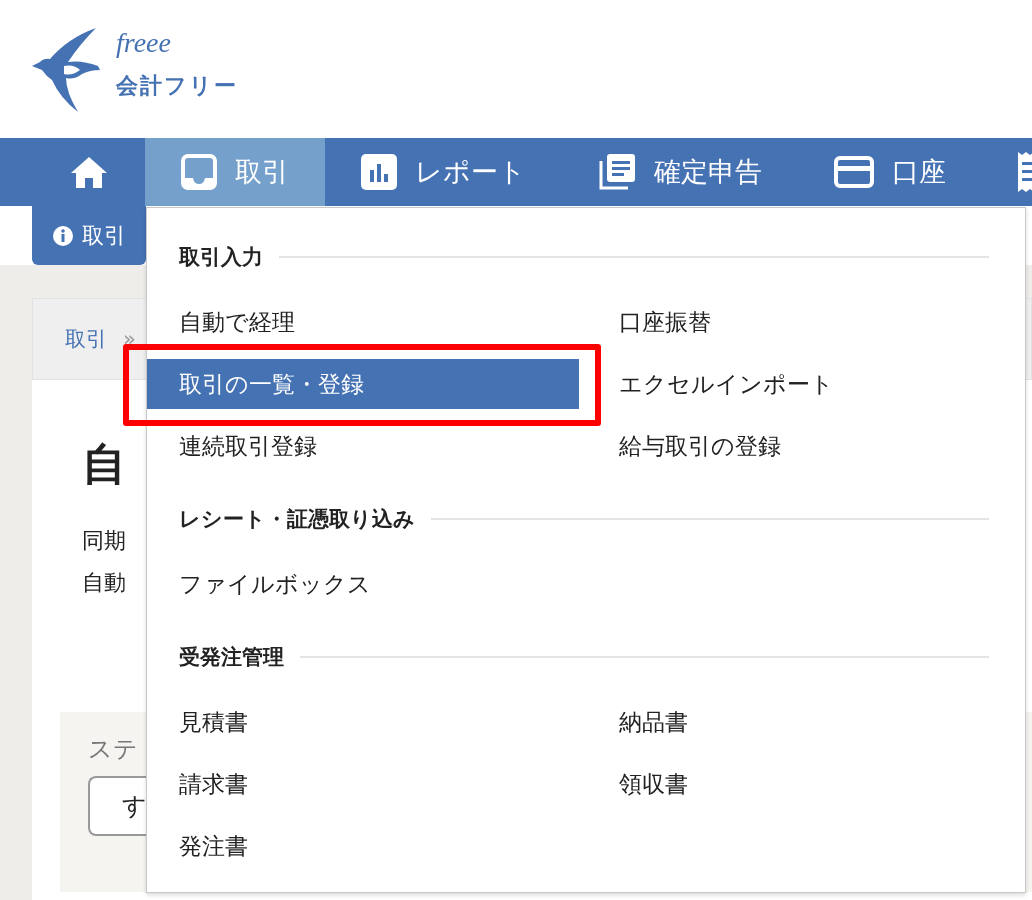 This screenshot has height=900, width=1032. What do you see at coordinates (363, 584) in the screenshot?
I see `menu-item: ファイルボックス` at bounding box center [363, 584].